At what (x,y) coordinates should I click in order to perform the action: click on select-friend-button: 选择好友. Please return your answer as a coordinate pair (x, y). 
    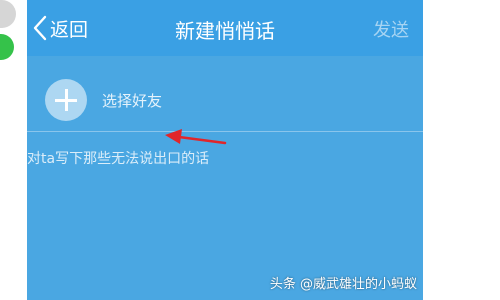
    Looking at the image, I should click on (103, 100).